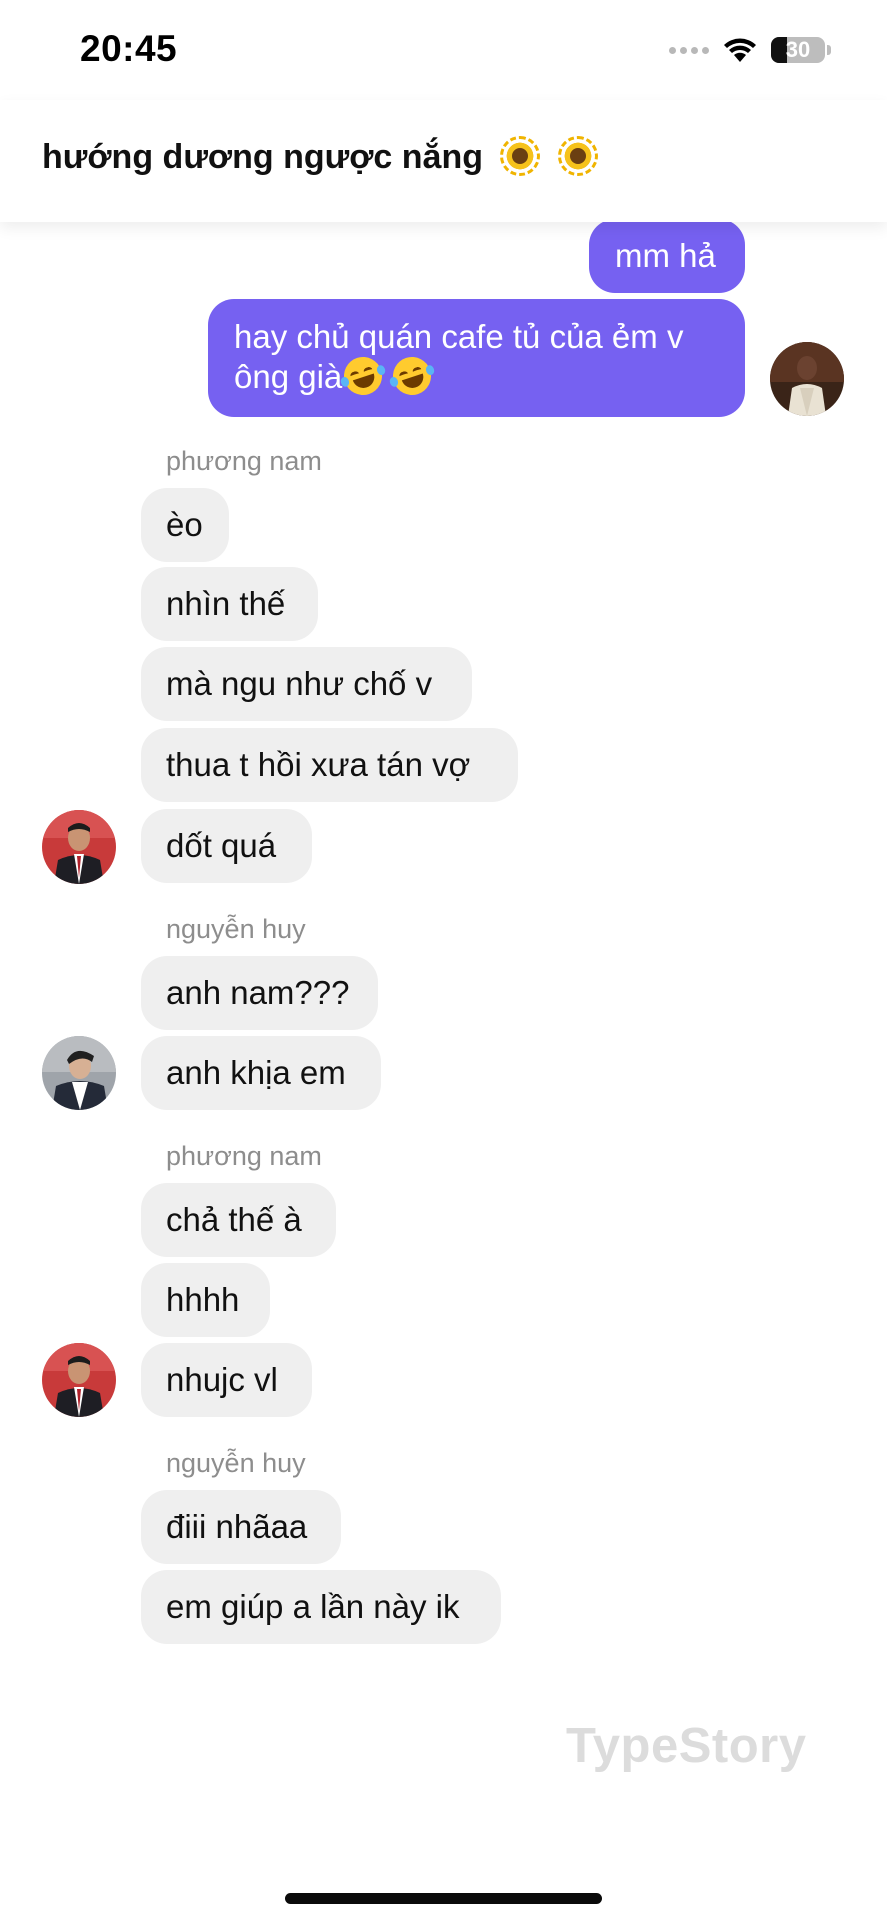 This screenshot has width=887, height=1920. I want to click on chat-title: hướng dương ngược nắng, so click(320, 156).